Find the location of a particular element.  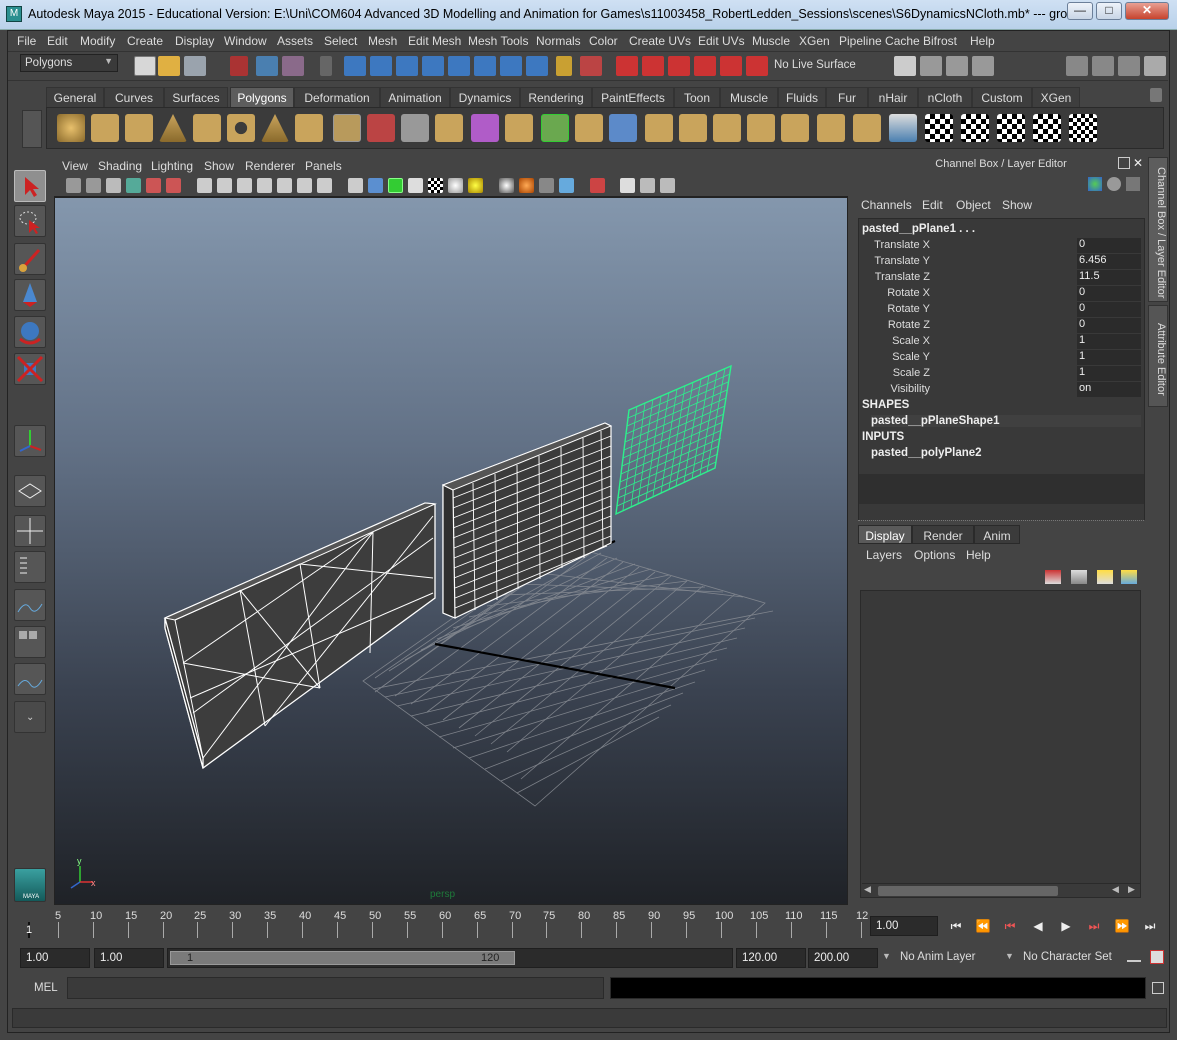

scale-tool-icon is located at coordinates (30, 369).